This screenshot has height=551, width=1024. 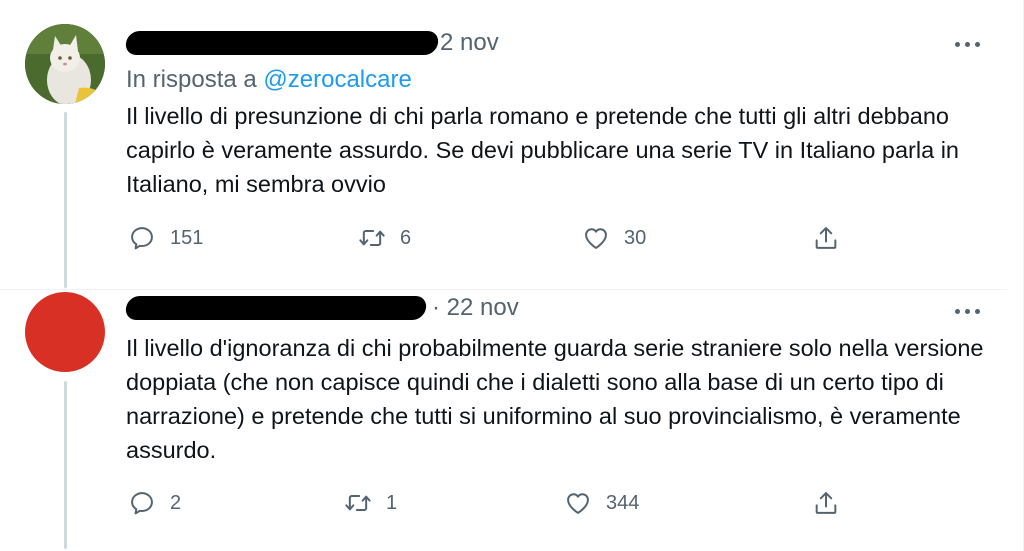 What do you see at coordinates (601, 503) in the screenshot?
I see `like-button: 344` at bounding box center [601, 503].